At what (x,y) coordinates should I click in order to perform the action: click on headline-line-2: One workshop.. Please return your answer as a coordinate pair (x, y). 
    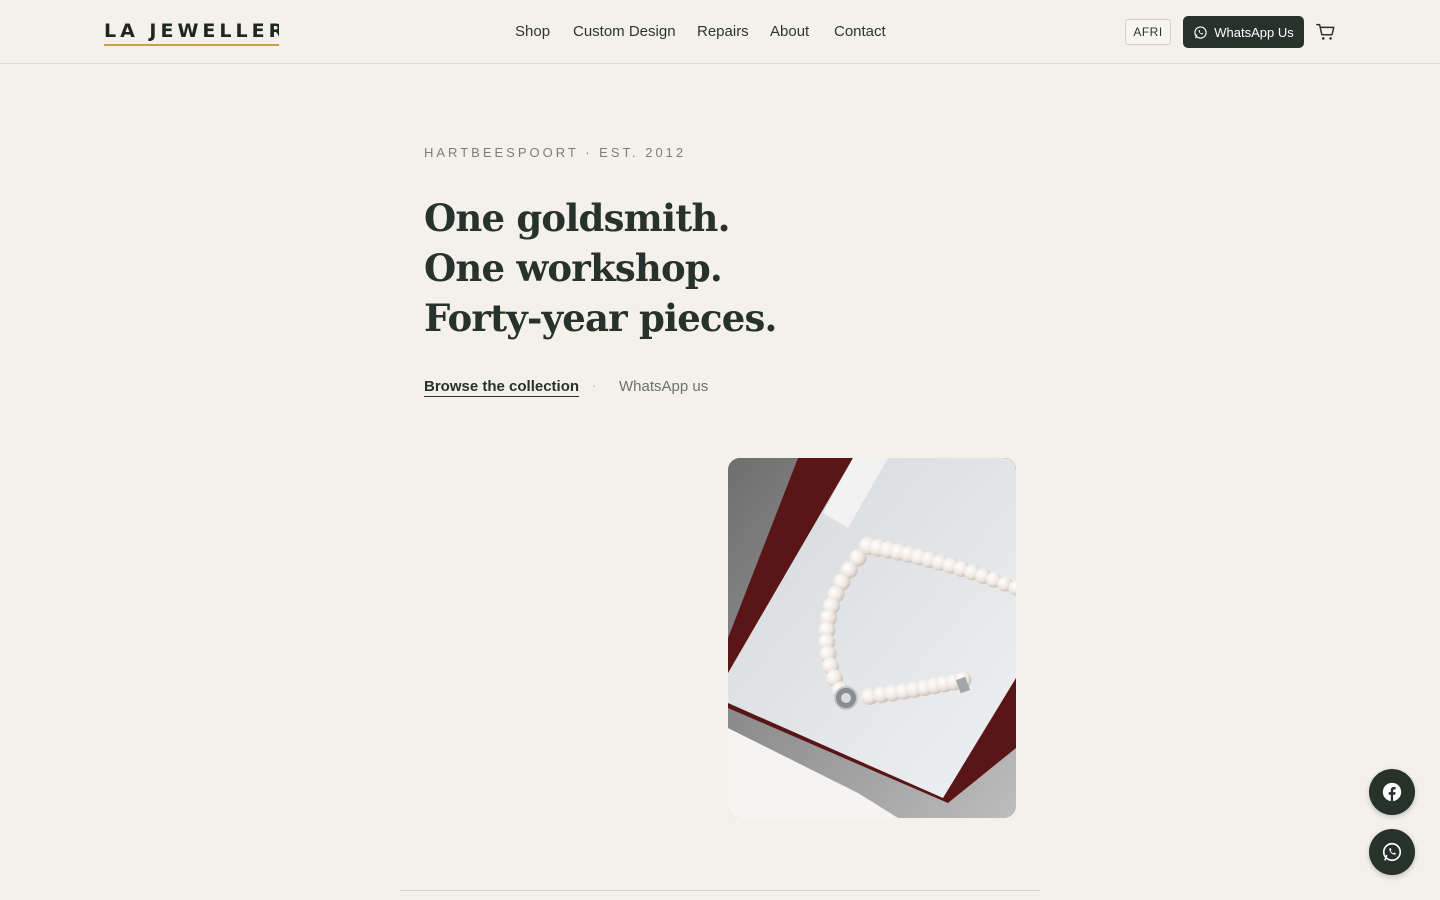
    Looking at the image, I should click on (573, 268).